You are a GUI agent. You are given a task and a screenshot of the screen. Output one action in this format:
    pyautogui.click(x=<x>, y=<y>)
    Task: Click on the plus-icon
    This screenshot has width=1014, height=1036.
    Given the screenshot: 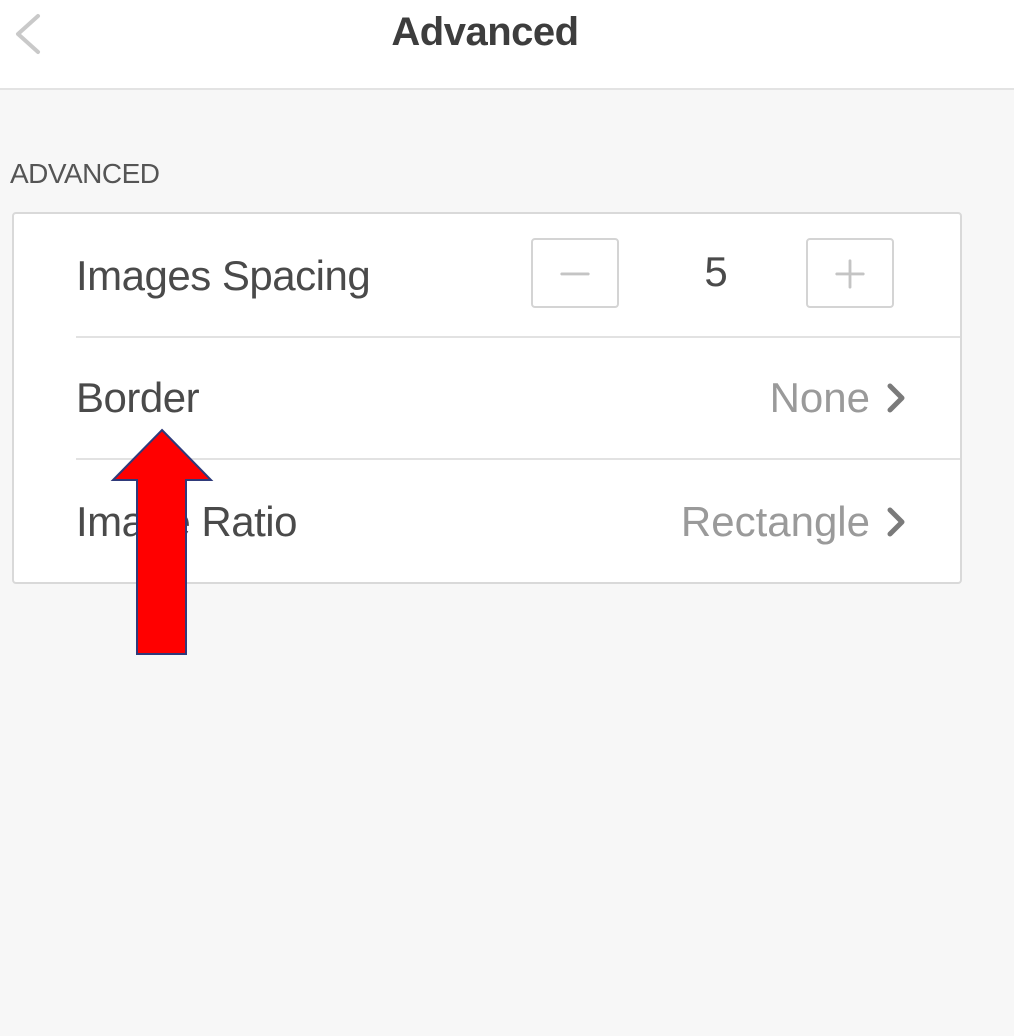 What is the action you would take?
    pyautogui.click(x=850, y=274)
    